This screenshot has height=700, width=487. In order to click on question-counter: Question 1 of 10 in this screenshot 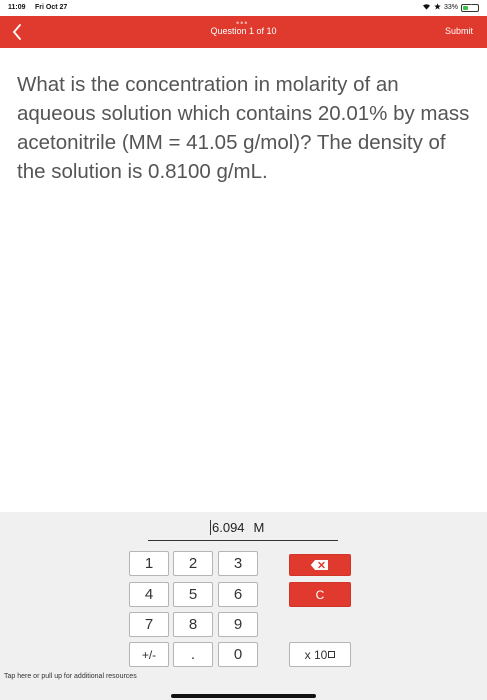, I will do `click(243, 31)`.